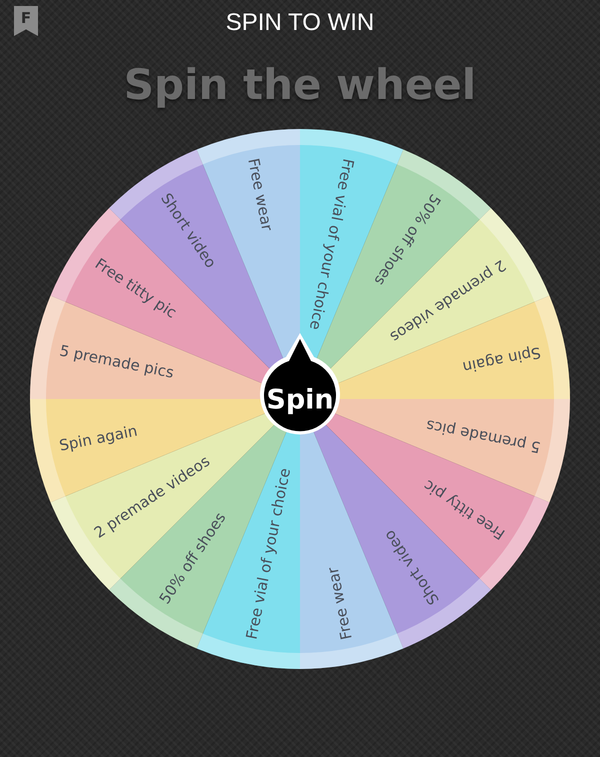  I want to click on spin-button: Spin, so click(300, 383).